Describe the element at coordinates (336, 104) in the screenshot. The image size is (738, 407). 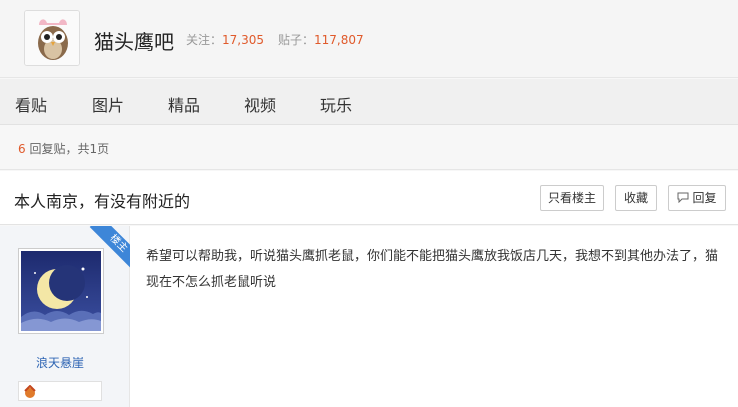
I see `nav-tab-fun: 玩乐` at that location.